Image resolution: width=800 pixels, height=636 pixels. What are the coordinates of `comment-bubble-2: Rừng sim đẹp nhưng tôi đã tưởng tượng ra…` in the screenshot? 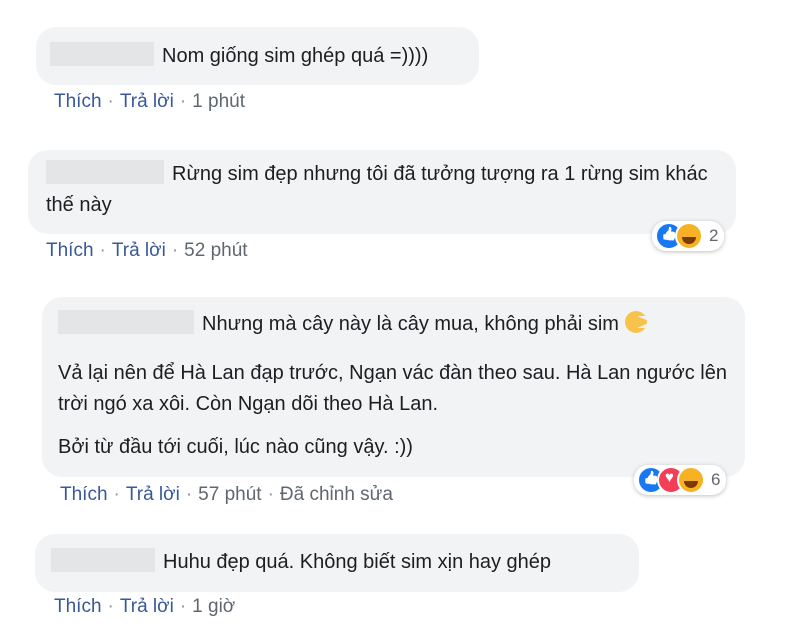 It's located at (382, 192).